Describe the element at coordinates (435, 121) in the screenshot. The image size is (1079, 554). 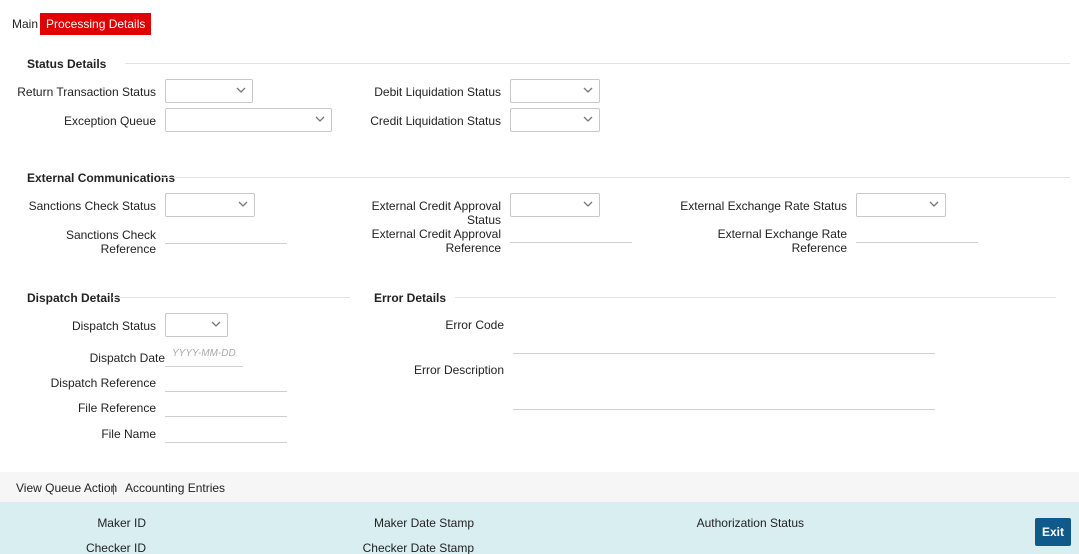
I see `credit-liquidation-status-label: Credit Liquidation Status` at that location.